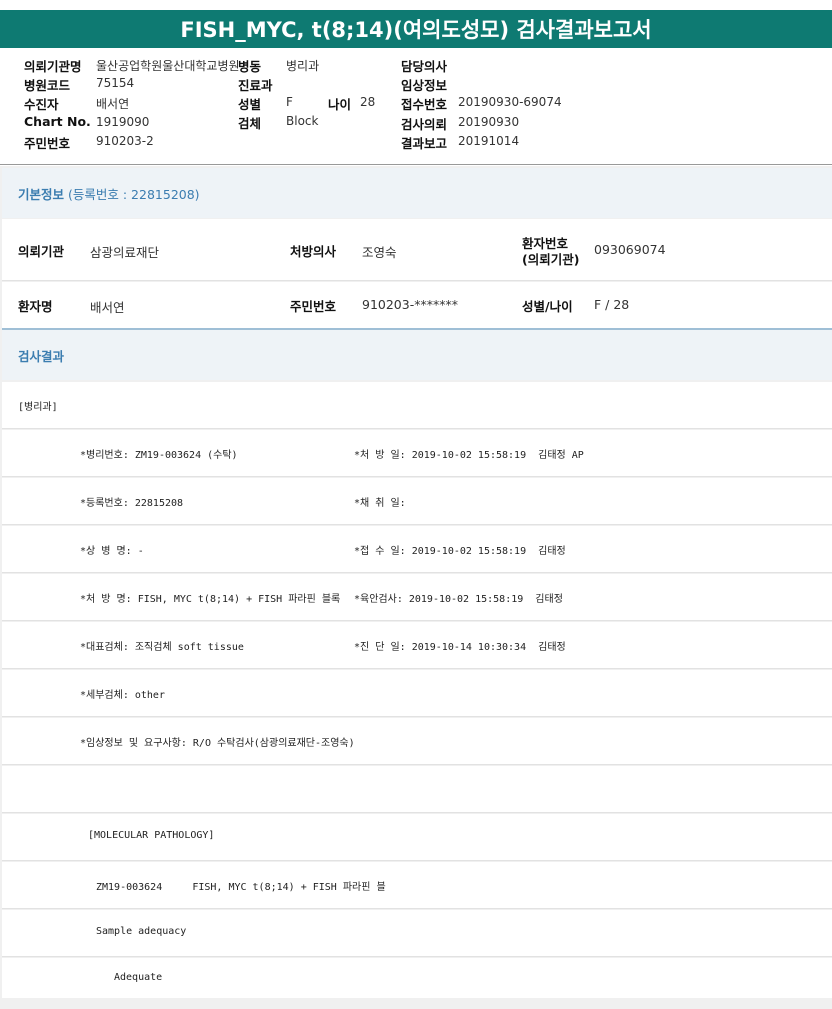 The width and height of the screenshot is (832, 1009). What do you see at coordinates (510, 102) in the screenshot?
I see `value-receipt-no: 20190930-69074` at bounding box center [510, 102].